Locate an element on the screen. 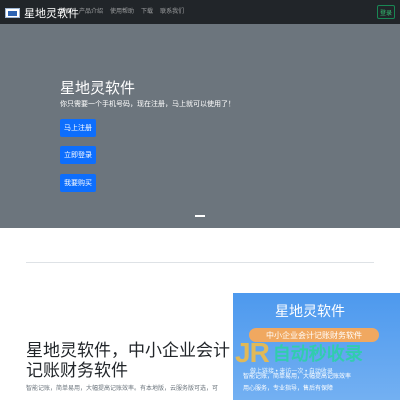 The height and width of the screenshot is (400, 400). nav-link-contact: 联系我们 is located at coordinates (172, 12).